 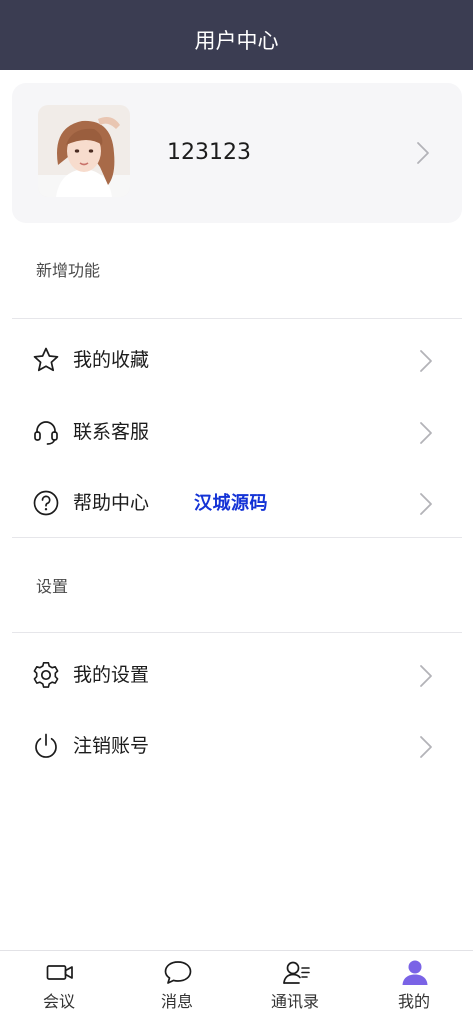 What do you see at coordinates (46, 503) in the screenshot?
I see `help-circle-icon` at bounding box center [46, 503].